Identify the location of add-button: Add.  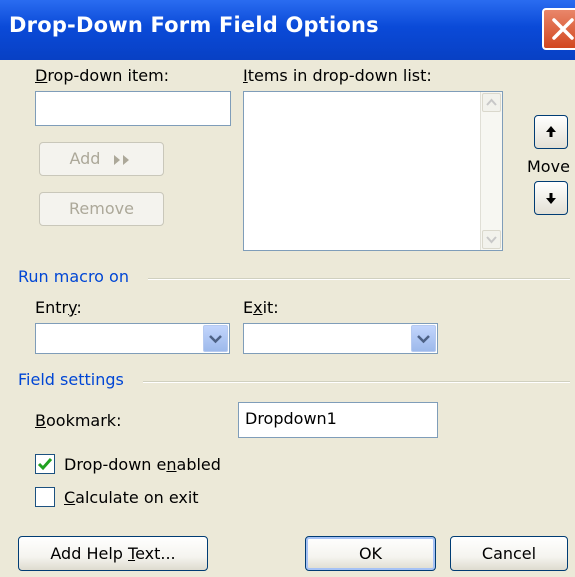
(101, 159).